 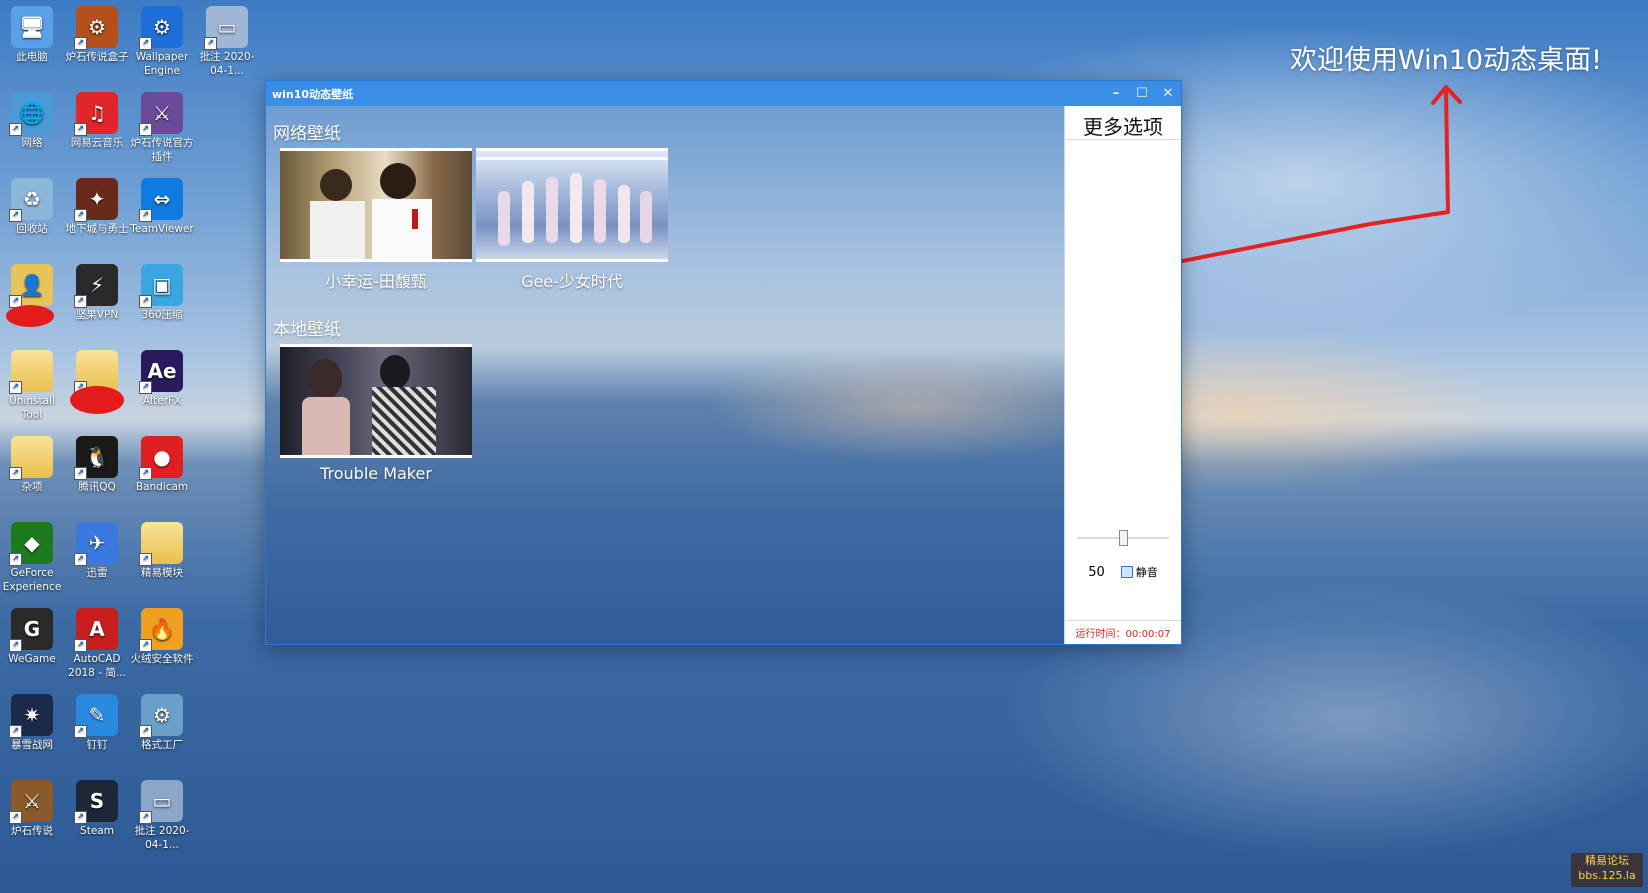 I want to click on app-icon: ✷ ↗, so click(x=31, y=716).